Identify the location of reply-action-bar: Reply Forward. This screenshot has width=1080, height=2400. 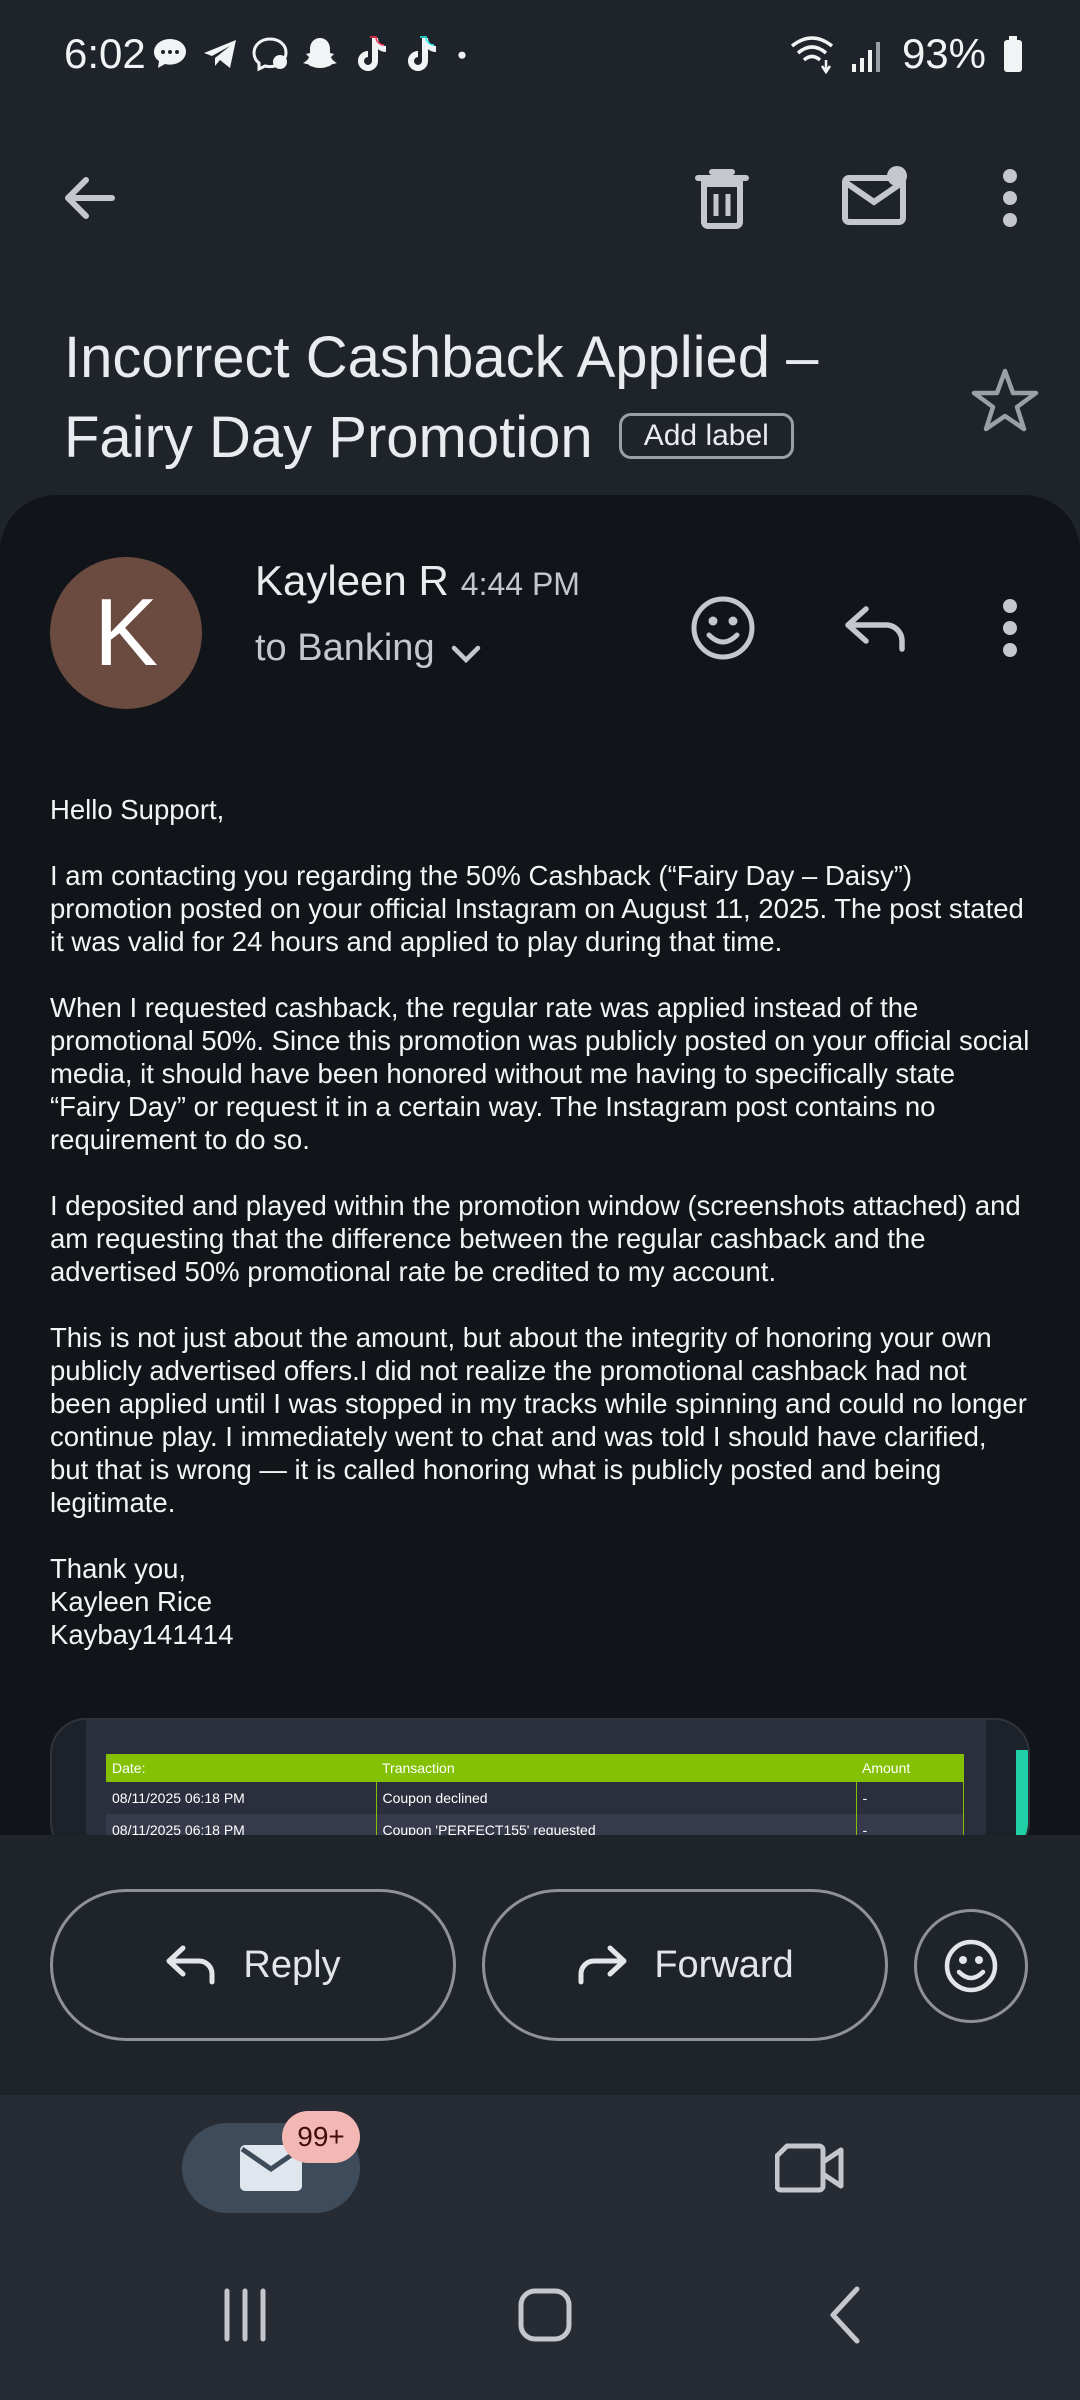
(540, 1965).